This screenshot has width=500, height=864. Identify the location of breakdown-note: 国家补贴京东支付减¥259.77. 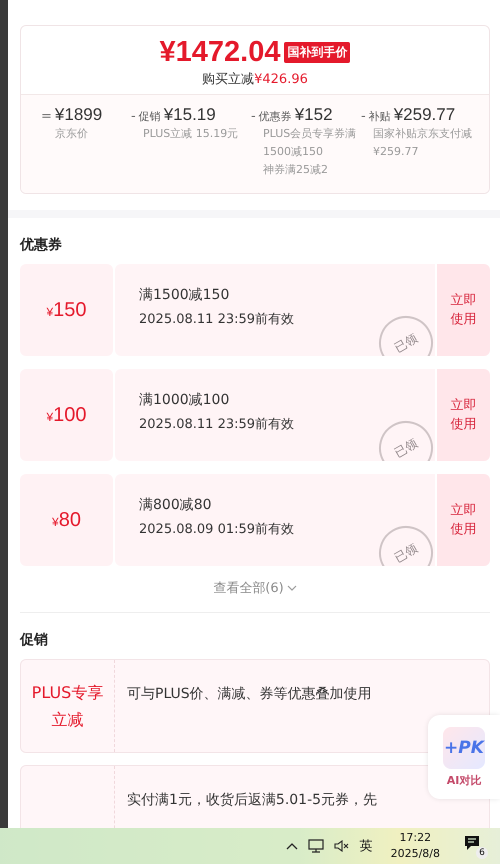
(422, 143).